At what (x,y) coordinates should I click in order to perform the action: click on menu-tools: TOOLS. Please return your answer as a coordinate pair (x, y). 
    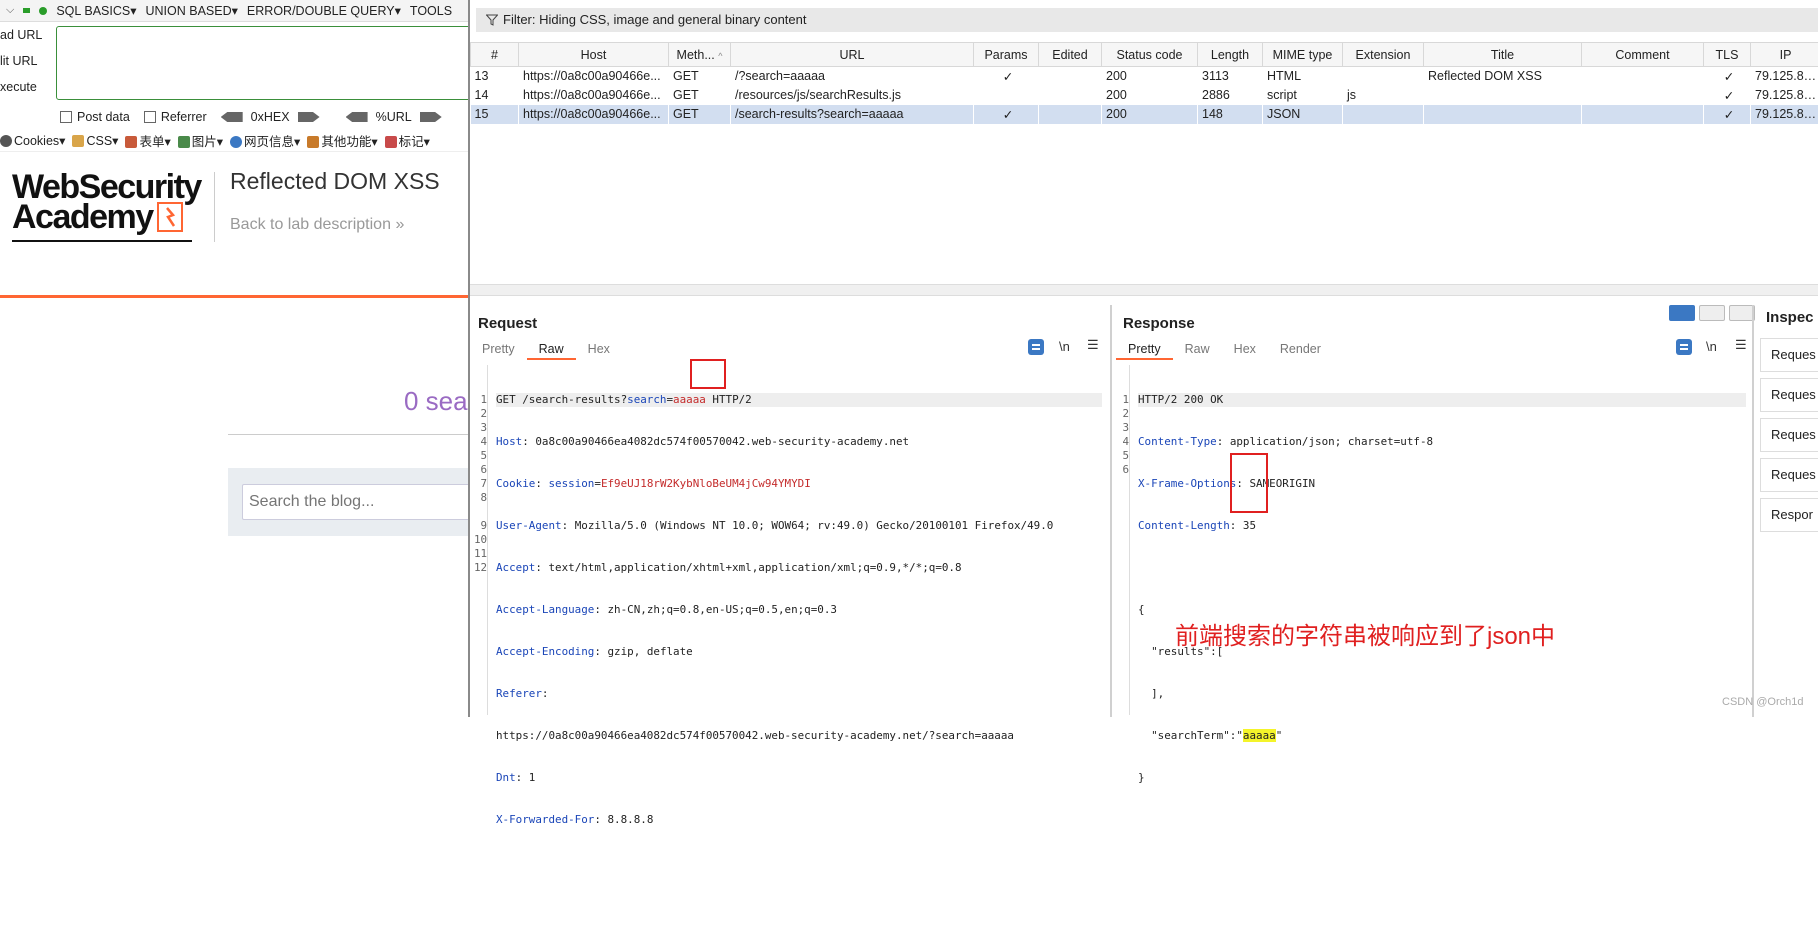
    Looking at the image, I should click on (431, 11).